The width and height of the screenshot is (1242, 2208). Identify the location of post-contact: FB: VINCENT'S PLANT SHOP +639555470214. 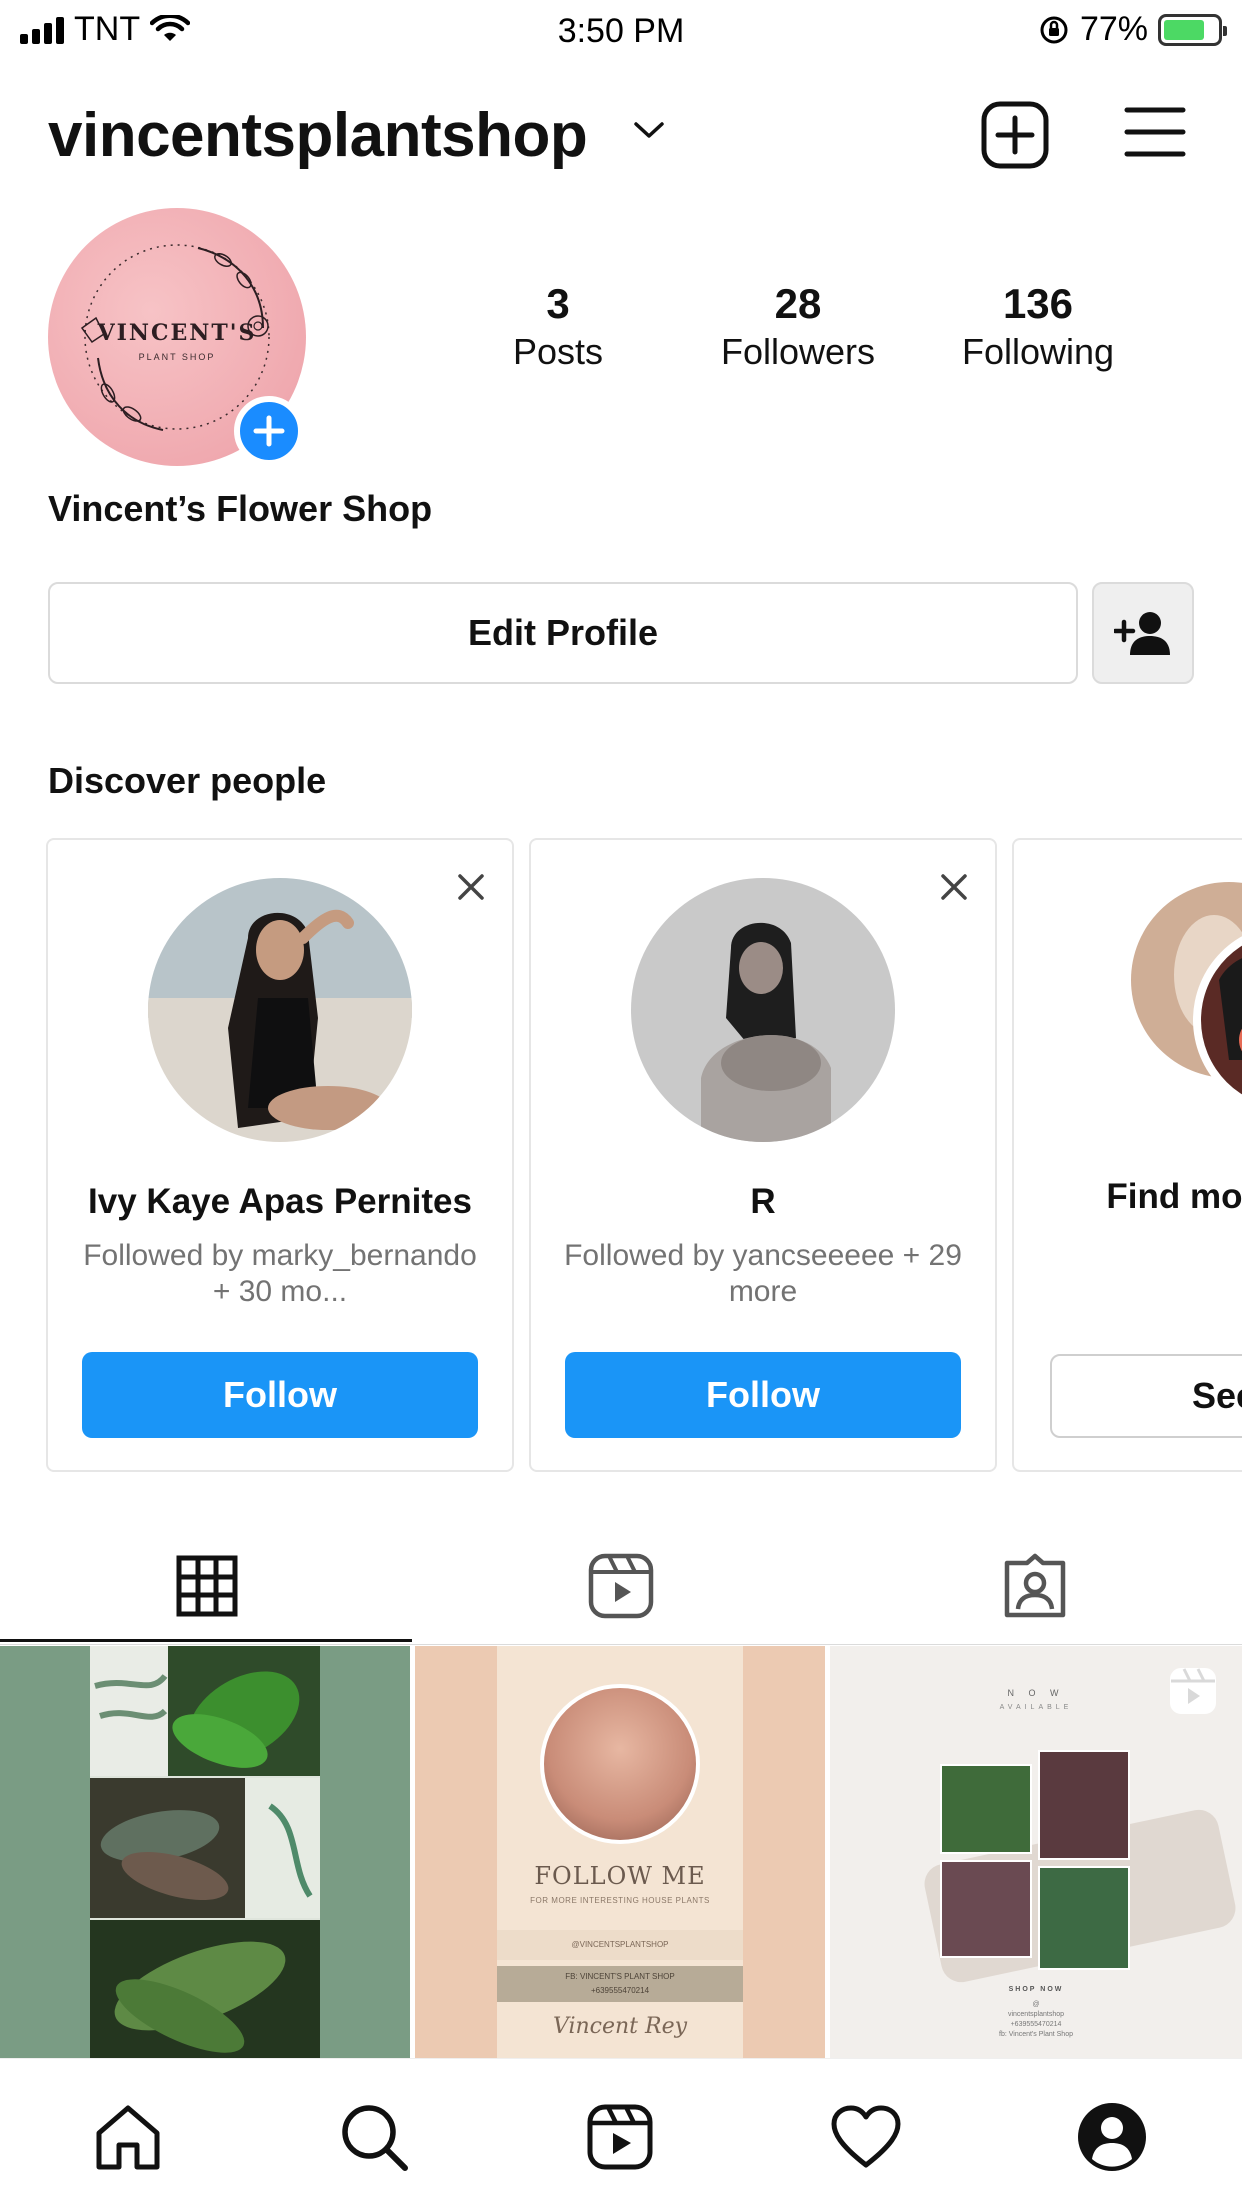
(620, 1984).